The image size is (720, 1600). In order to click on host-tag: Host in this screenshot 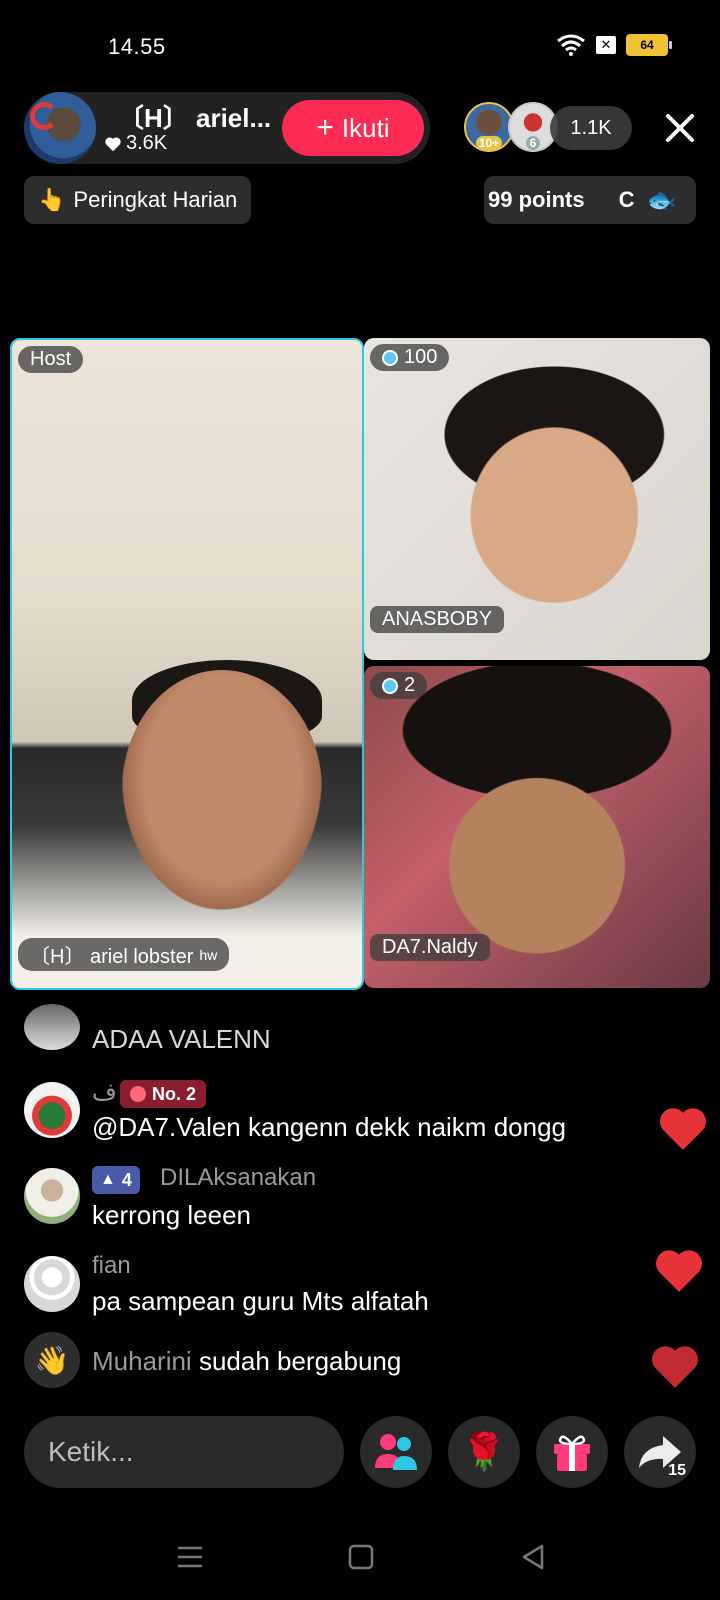, I will do `click(51, 359)`.